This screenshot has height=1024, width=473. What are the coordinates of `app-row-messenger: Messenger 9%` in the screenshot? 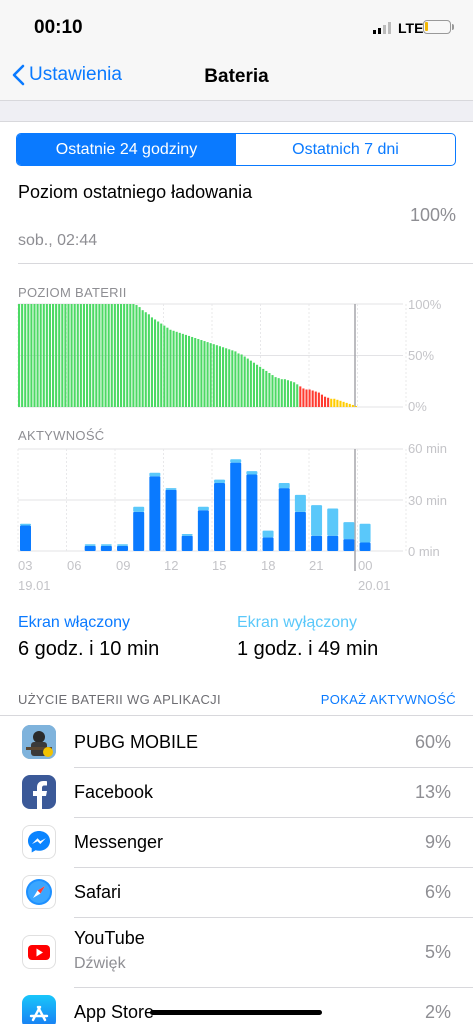 It's located at (236, 842).